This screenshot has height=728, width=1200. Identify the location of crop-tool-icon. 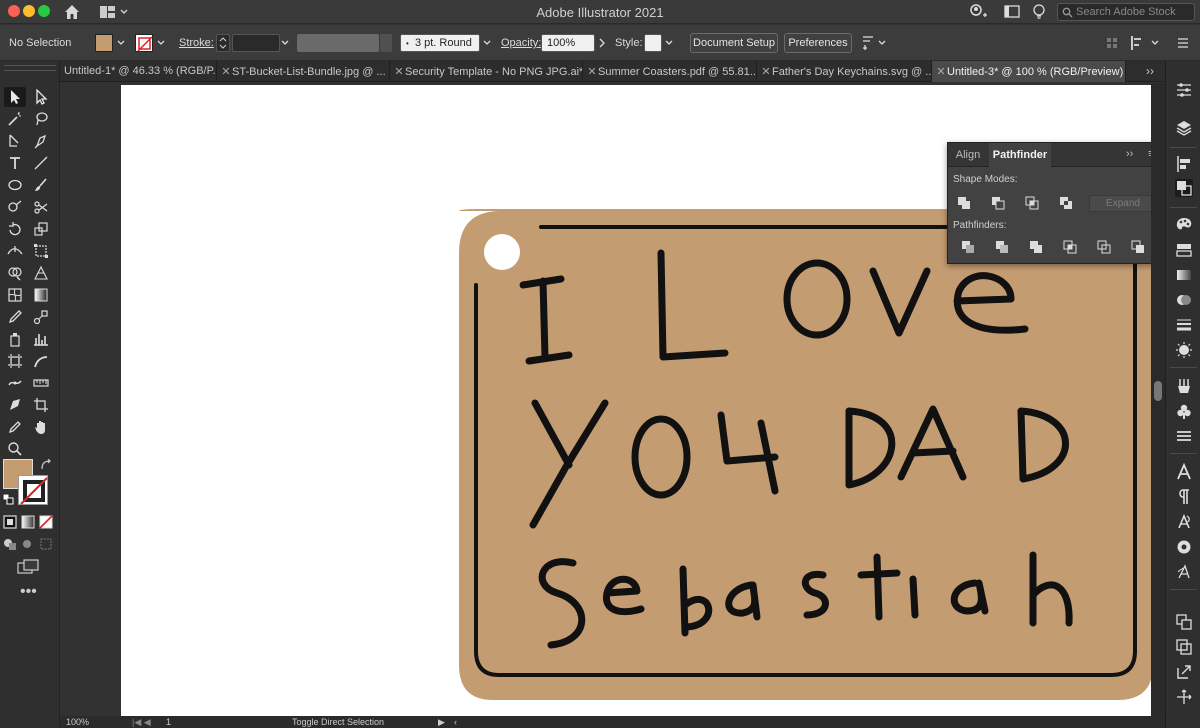
(41, 405).